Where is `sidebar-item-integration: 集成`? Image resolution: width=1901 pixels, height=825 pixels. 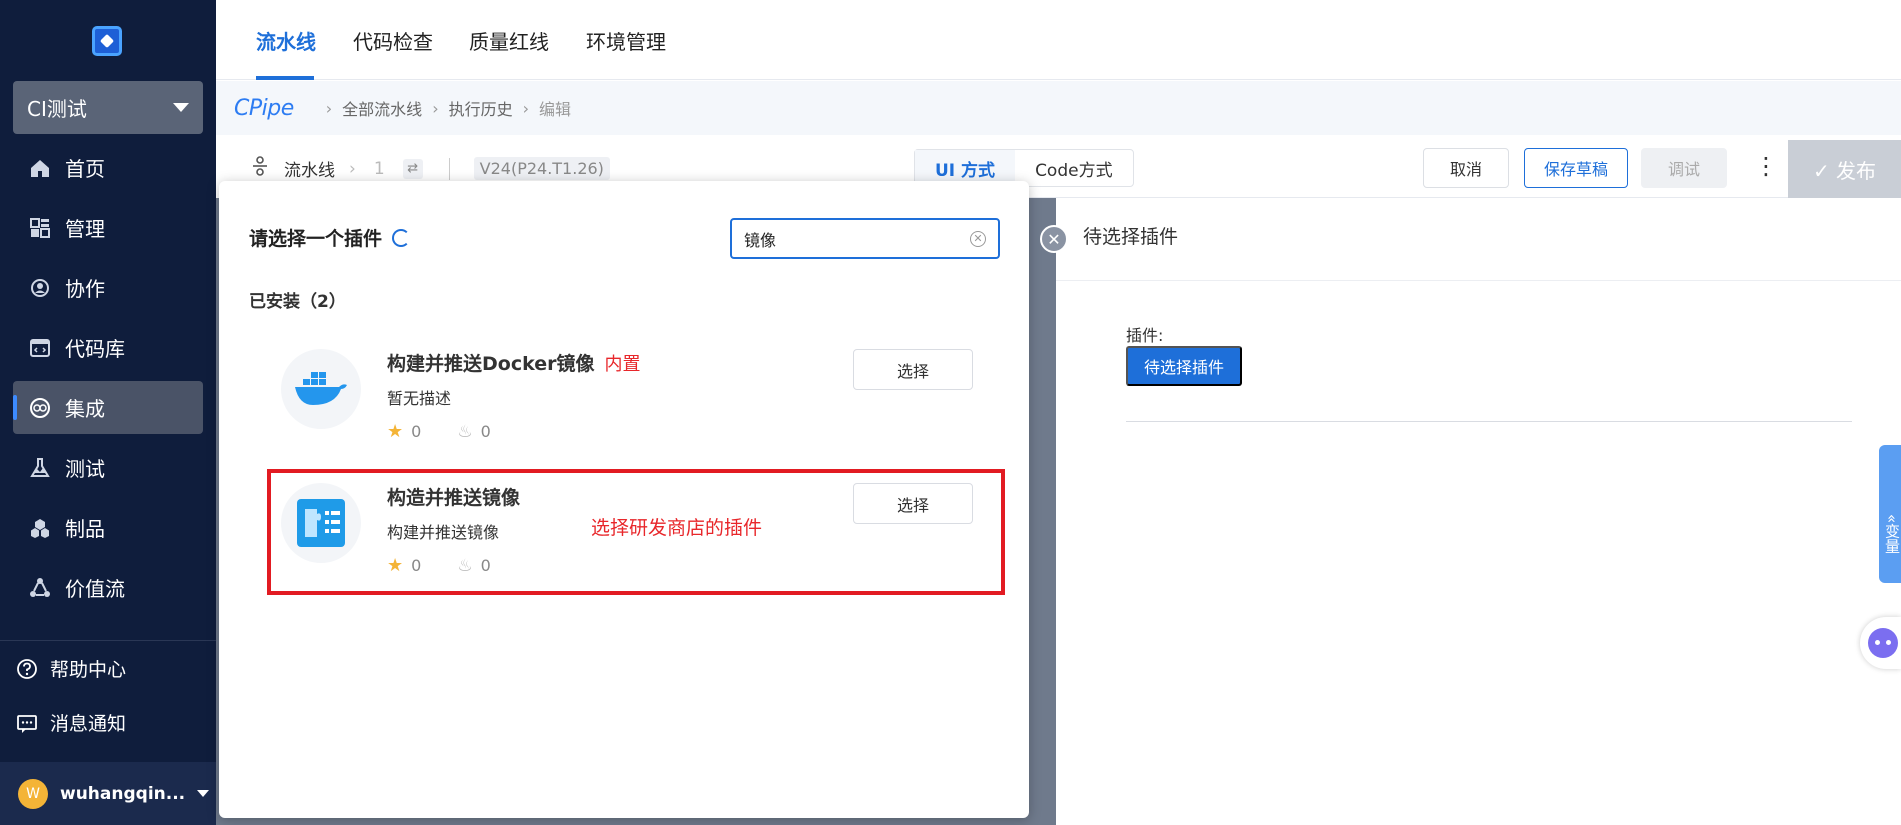
sidebar-item-integration: 集成 is located at coordinates (108, 407).